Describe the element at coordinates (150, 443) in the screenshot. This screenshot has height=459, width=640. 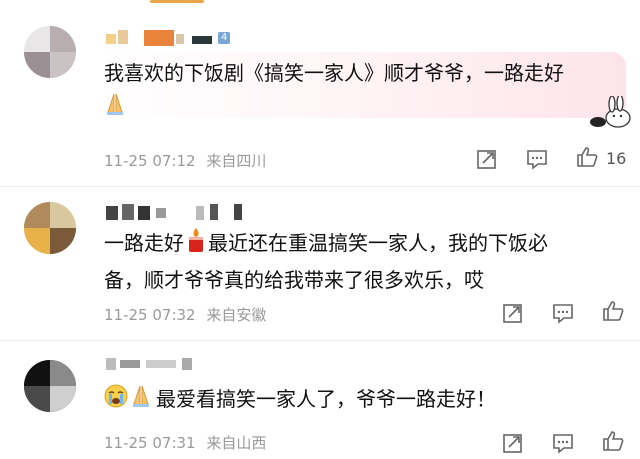
I see `comment-time: 11-25 07:31` at that location.